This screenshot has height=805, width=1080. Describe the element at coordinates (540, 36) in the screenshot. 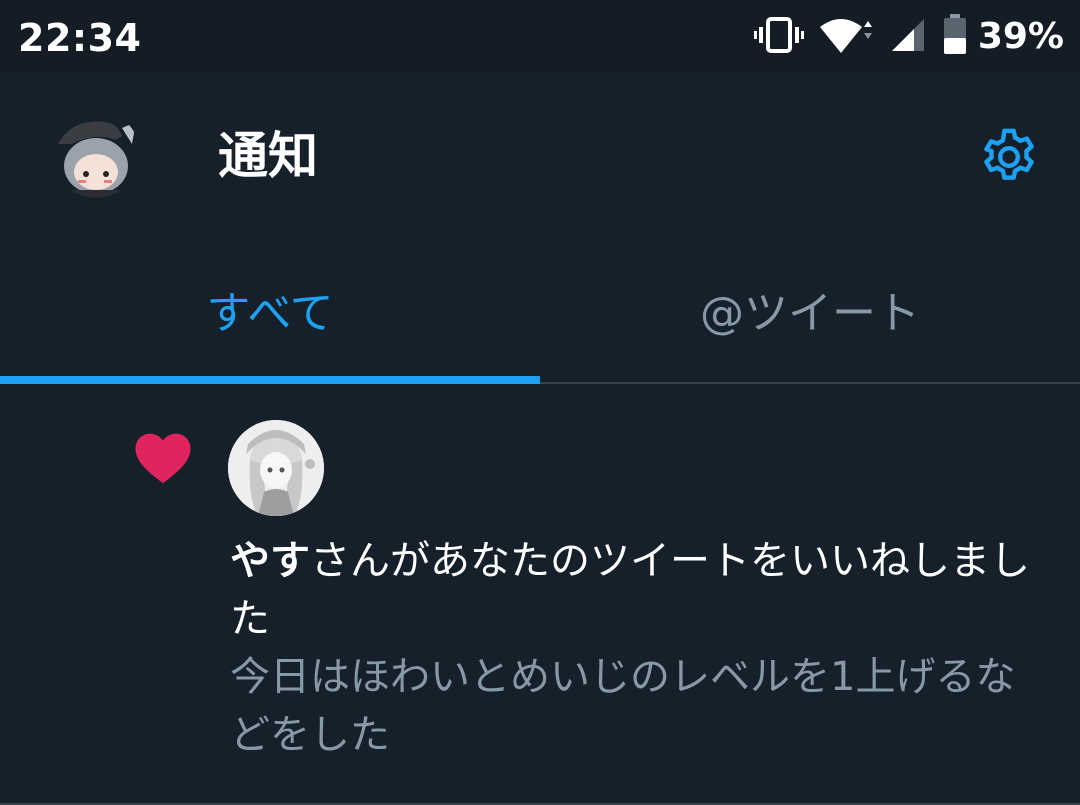

I see `status-bar: 22:34 39%` at that location.